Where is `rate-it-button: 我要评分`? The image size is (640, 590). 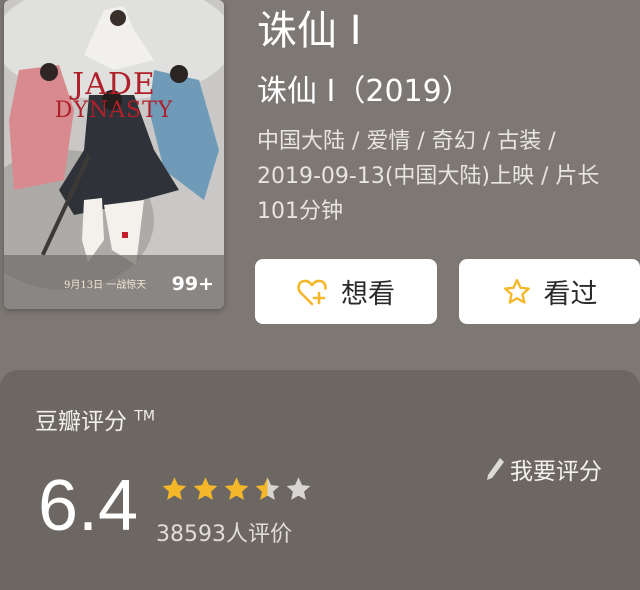
rate-it-button: 我要评分 is located at coordinates (543, 469).